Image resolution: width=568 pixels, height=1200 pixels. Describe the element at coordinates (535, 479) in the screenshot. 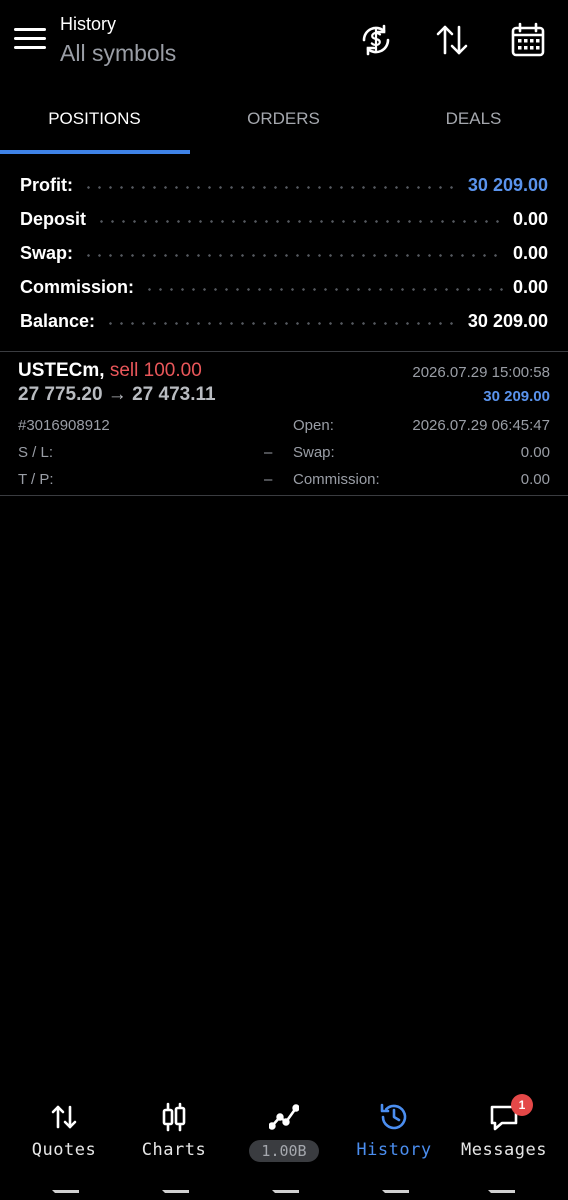

I see `commission-value: 0.00` at that location.